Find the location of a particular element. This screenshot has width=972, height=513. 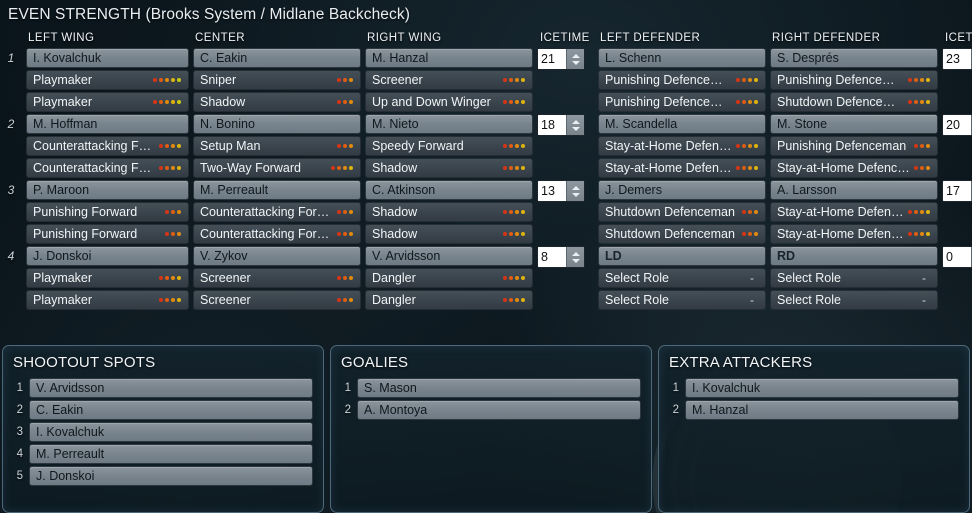

role-slot-left-defender-2: Shutdown Defenceman is located at coordinates (682, 234).